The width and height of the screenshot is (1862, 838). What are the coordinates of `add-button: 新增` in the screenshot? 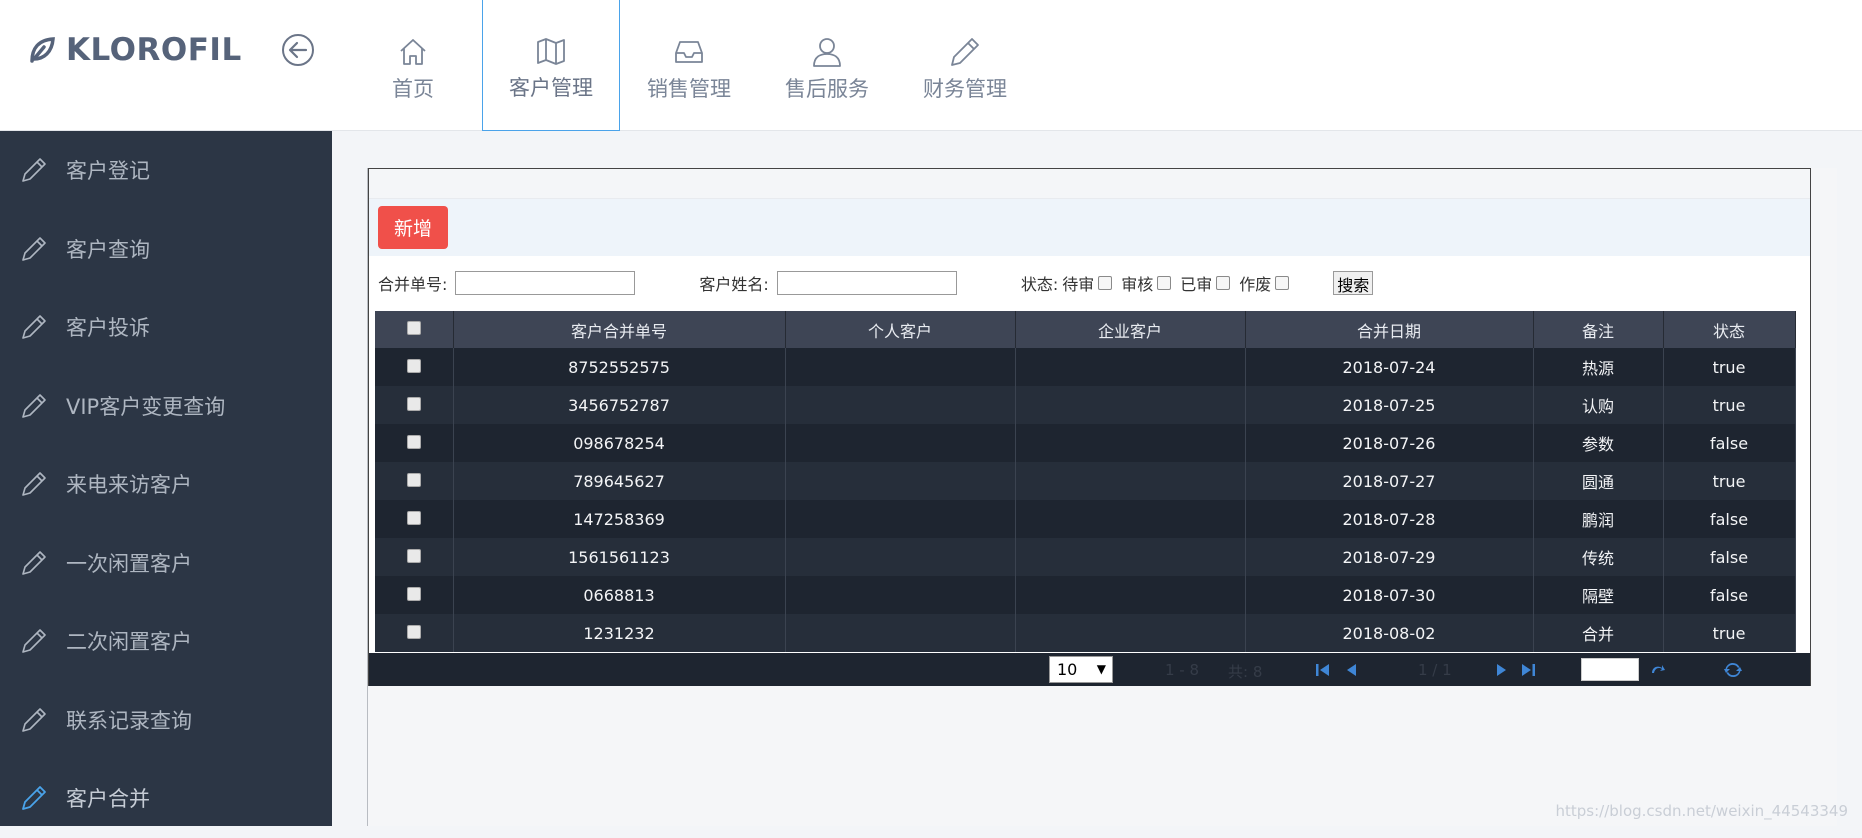 It's located at (413, 227).